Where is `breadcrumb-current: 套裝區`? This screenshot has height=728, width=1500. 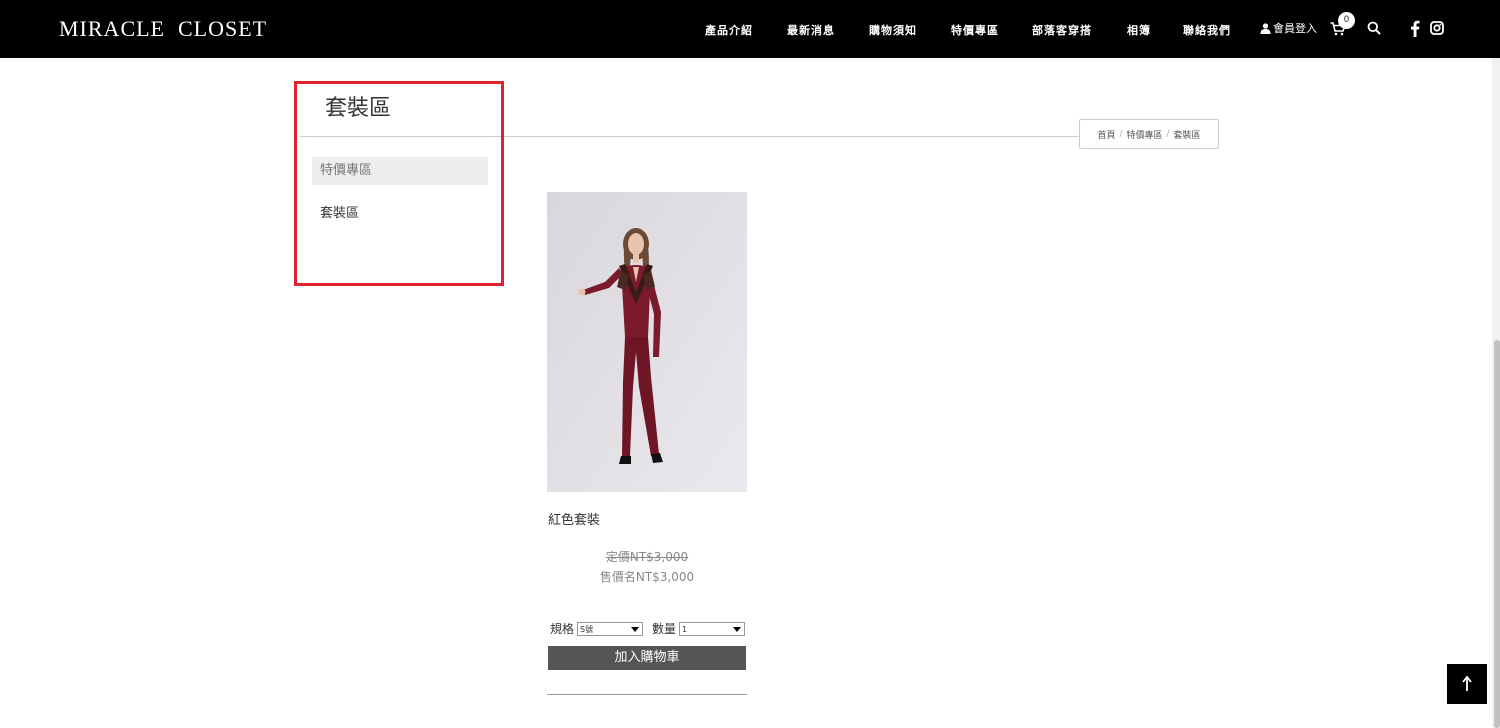 breadcrumb-current: 套裝區 is located at coordinates (1187, 135).